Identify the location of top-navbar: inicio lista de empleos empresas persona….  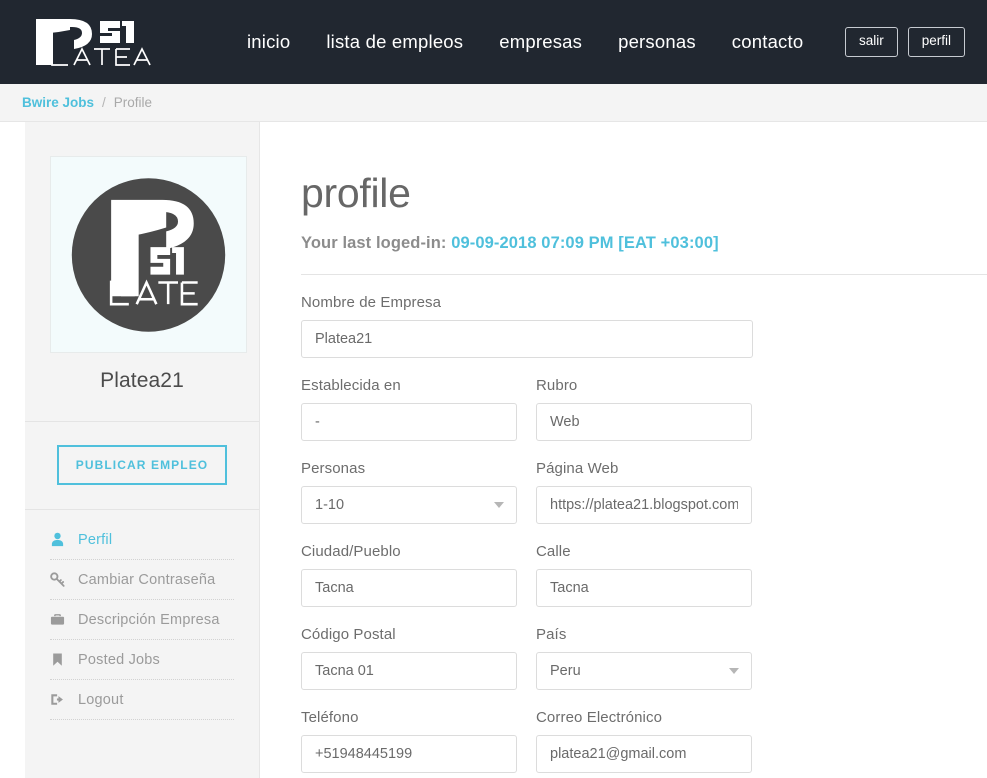
(493, 42).